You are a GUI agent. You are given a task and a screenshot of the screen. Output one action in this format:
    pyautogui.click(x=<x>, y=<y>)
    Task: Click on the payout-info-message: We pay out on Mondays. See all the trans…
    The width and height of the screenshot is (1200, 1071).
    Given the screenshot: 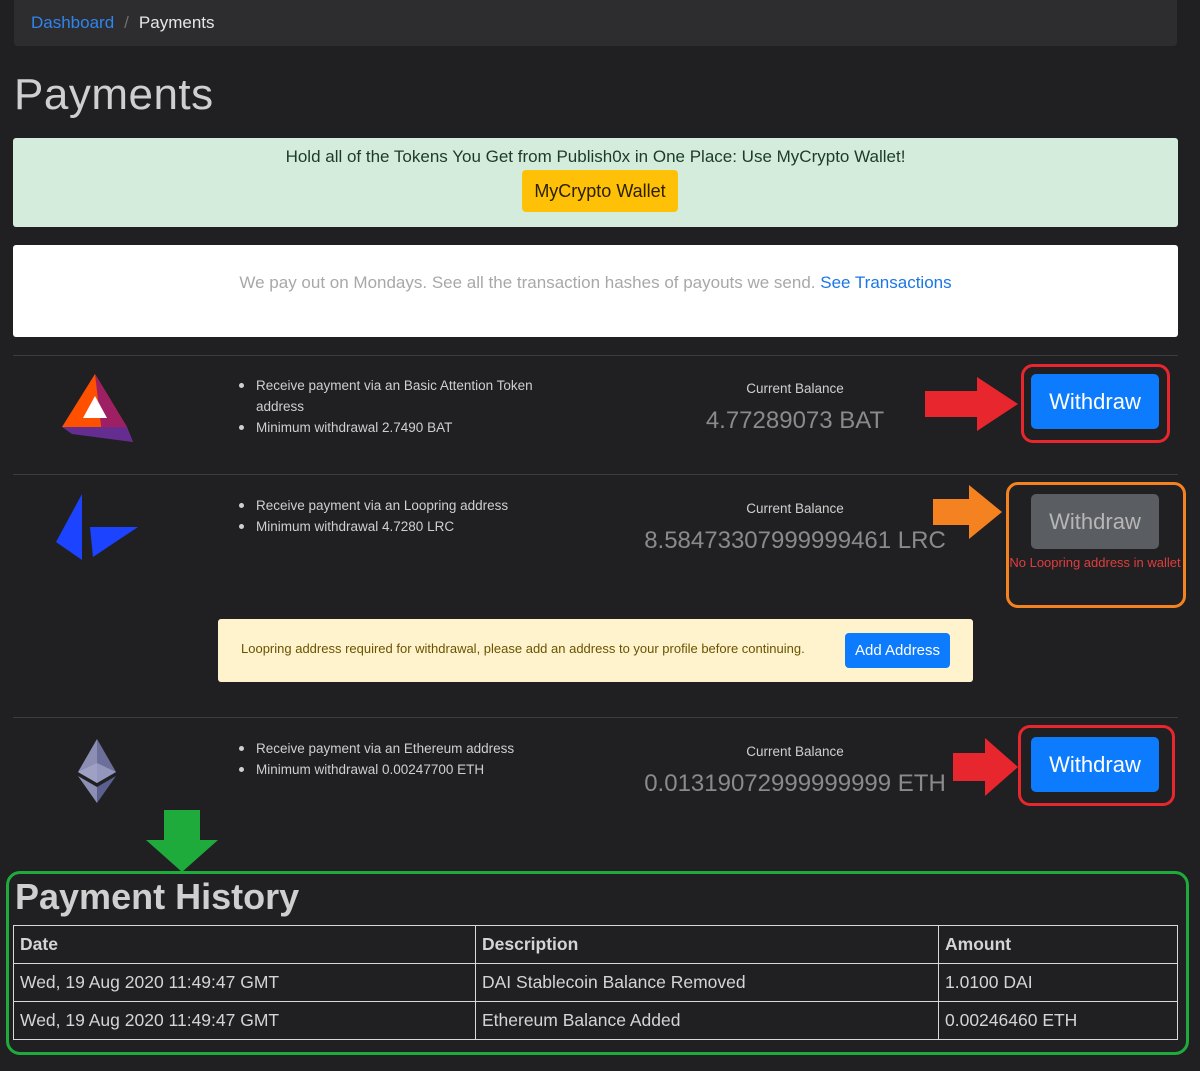 What is the action you would take?
    pyautogui.click(x=530, y=282)
    